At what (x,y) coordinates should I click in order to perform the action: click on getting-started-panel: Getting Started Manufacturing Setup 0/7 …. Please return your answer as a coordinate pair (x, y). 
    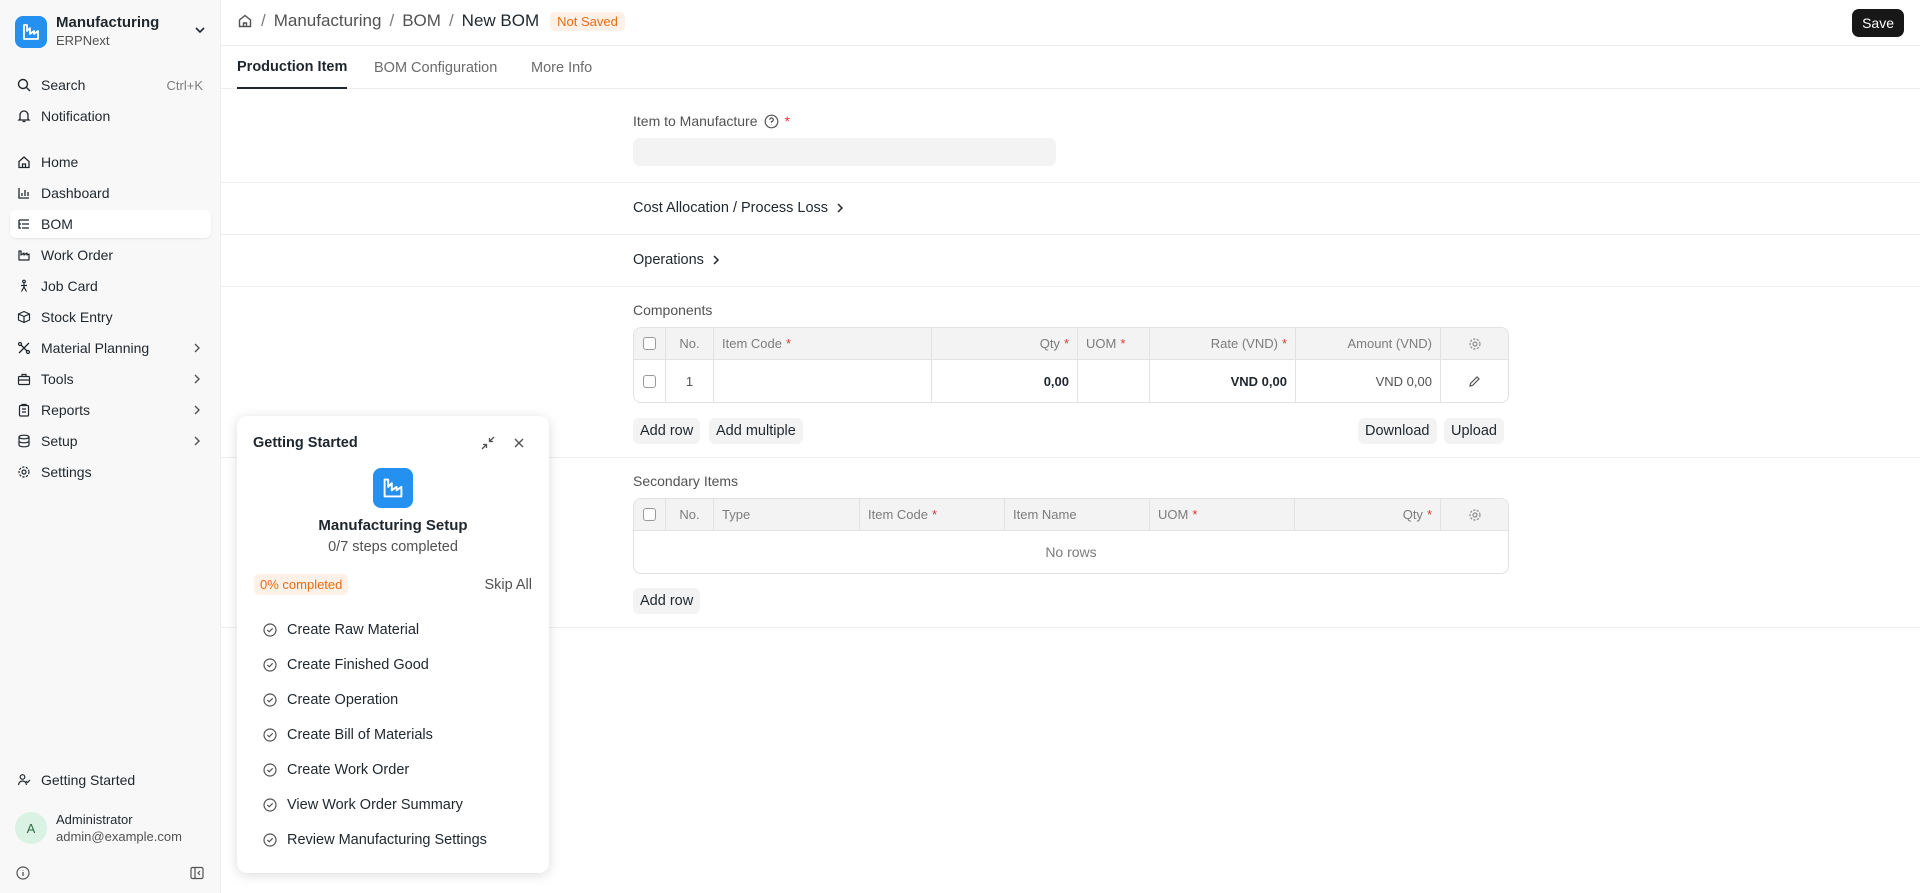
    Looking at the image, I should click on (393, 644).